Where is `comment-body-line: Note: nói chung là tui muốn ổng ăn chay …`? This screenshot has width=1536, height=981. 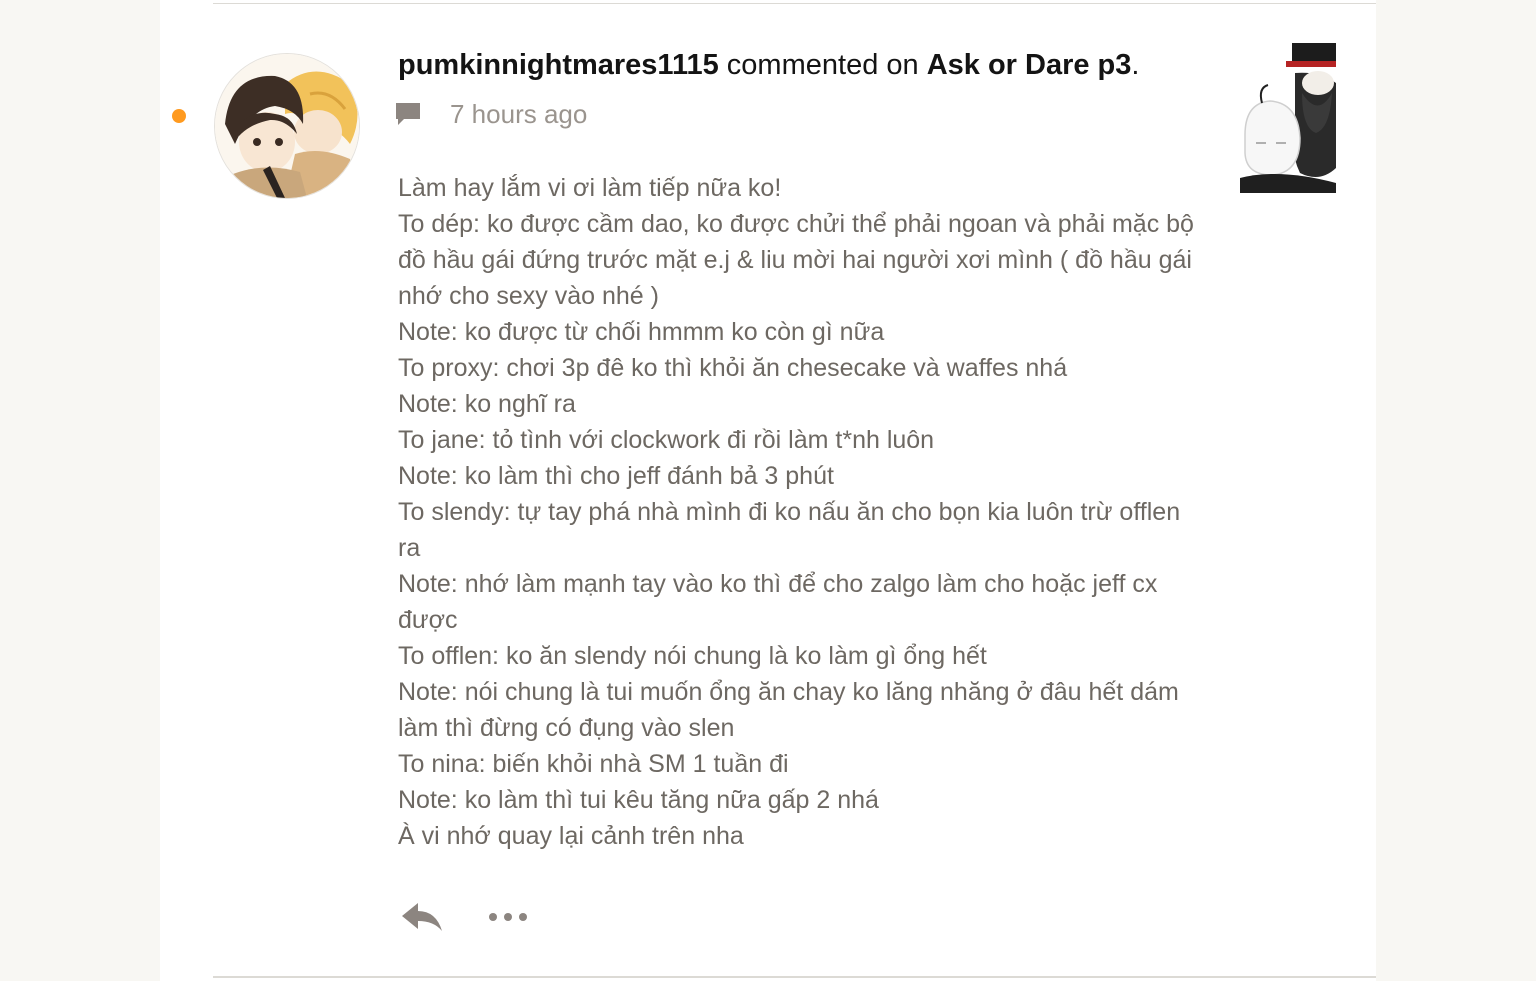
comment-body-line: Note: nói chung là tui muốn ổng ăn chay … is located at coordinates (792, 710).